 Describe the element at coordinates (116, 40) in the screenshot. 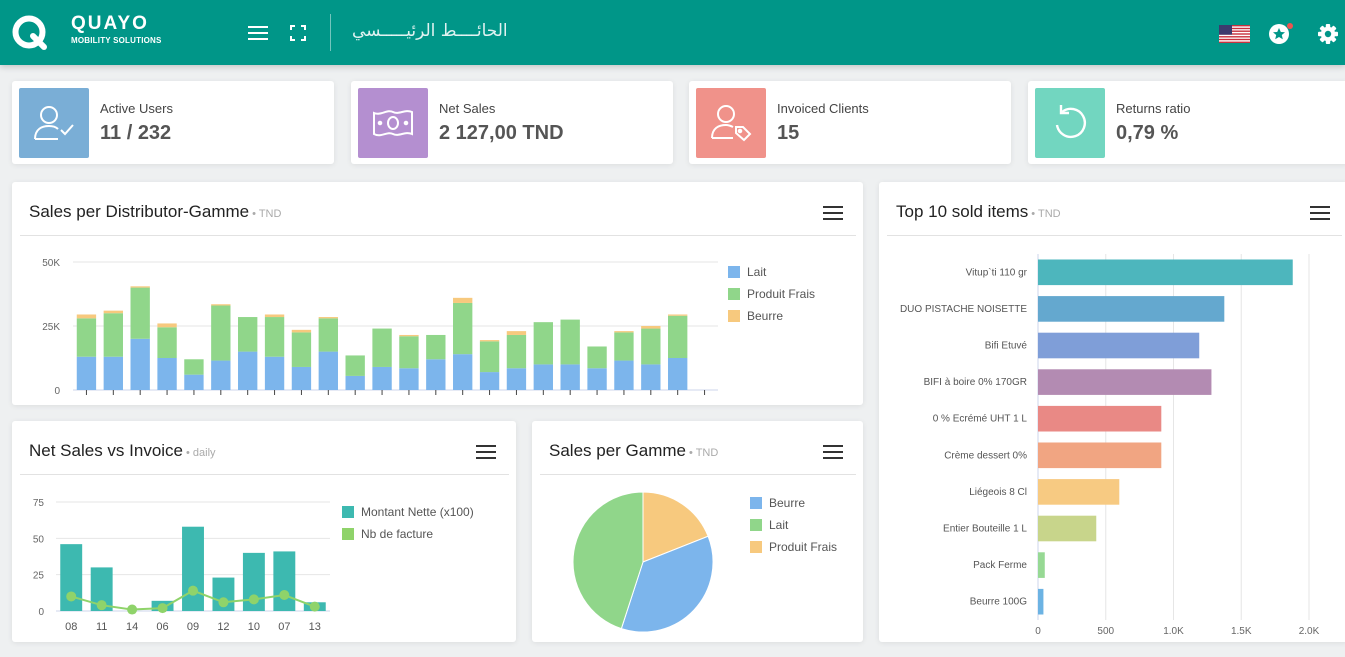

I see `brand-subtitle: MOBILITY SOLUTIONS` at that location.